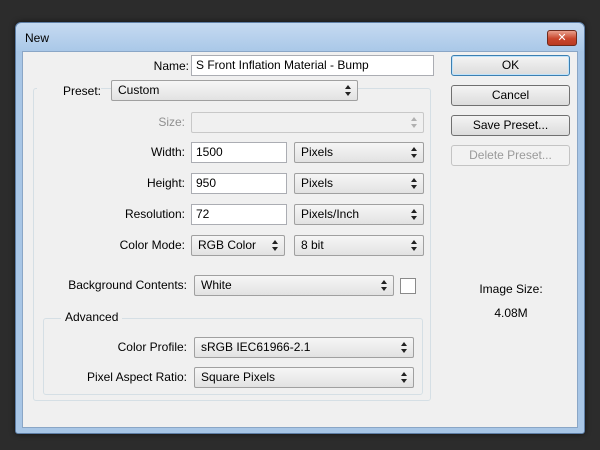  Describe the element at coordinates (139, 90) in the screenshot. I see `preset-value: Custom` at that location.